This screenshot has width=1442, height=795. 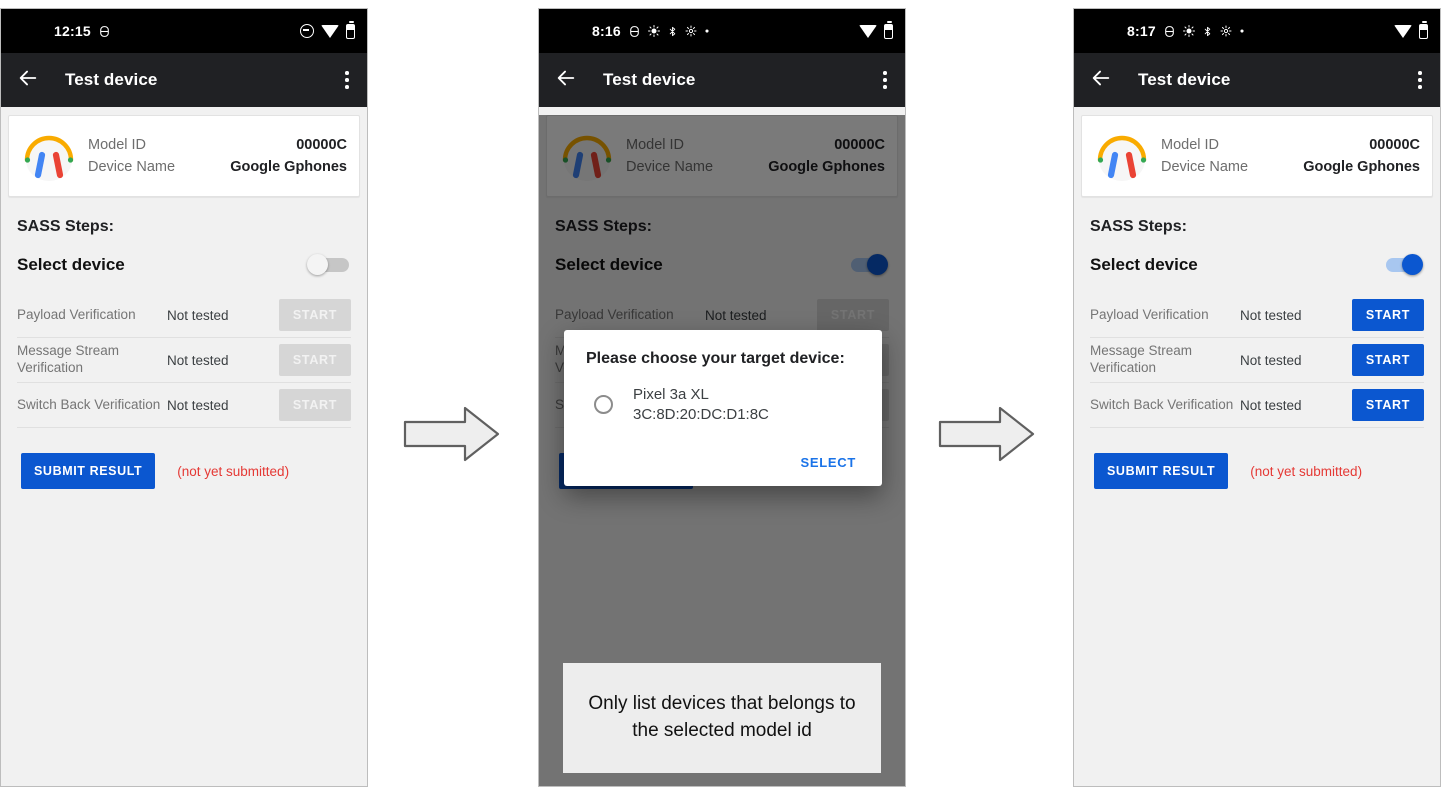 I want to click on dot-icon, so click(x=707, y=31).